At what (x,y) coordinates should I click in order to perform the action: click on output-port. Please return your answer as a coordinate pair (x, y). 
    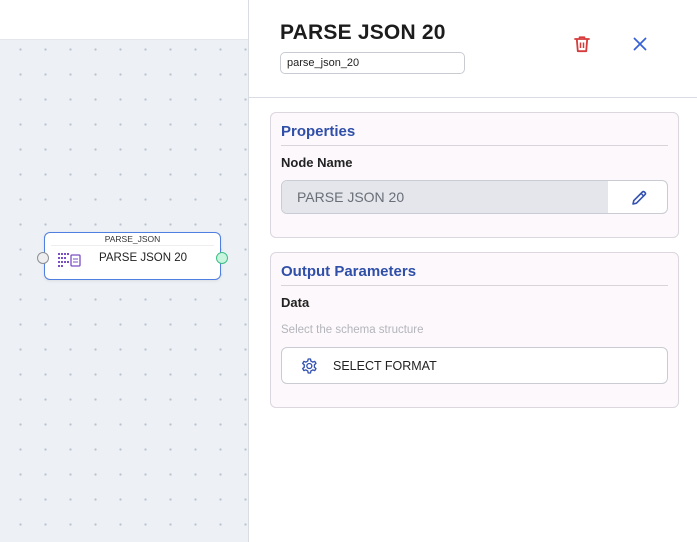
    Looking at the image, I should click on (222, 258).